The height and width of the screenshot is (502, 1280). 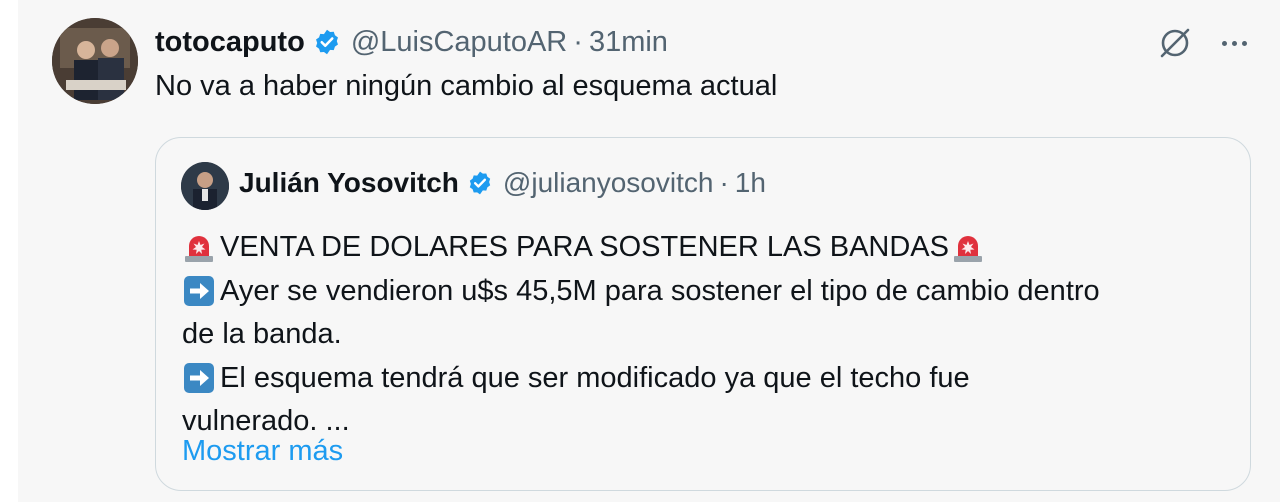 What do you see at coordinates (262, 334) in the screenshot?
I see `quoted-line-text: de la banda.` at bounding box center [262, 334].